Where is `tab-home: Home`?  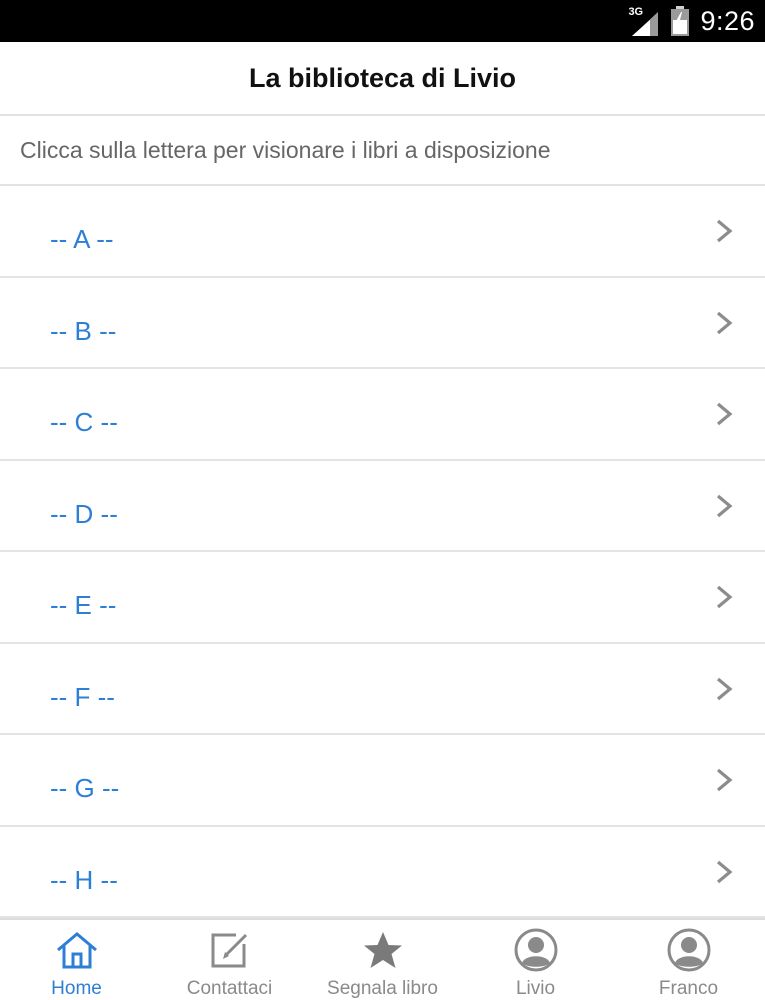 tab-home: Home is located at coordinates (76, 960).